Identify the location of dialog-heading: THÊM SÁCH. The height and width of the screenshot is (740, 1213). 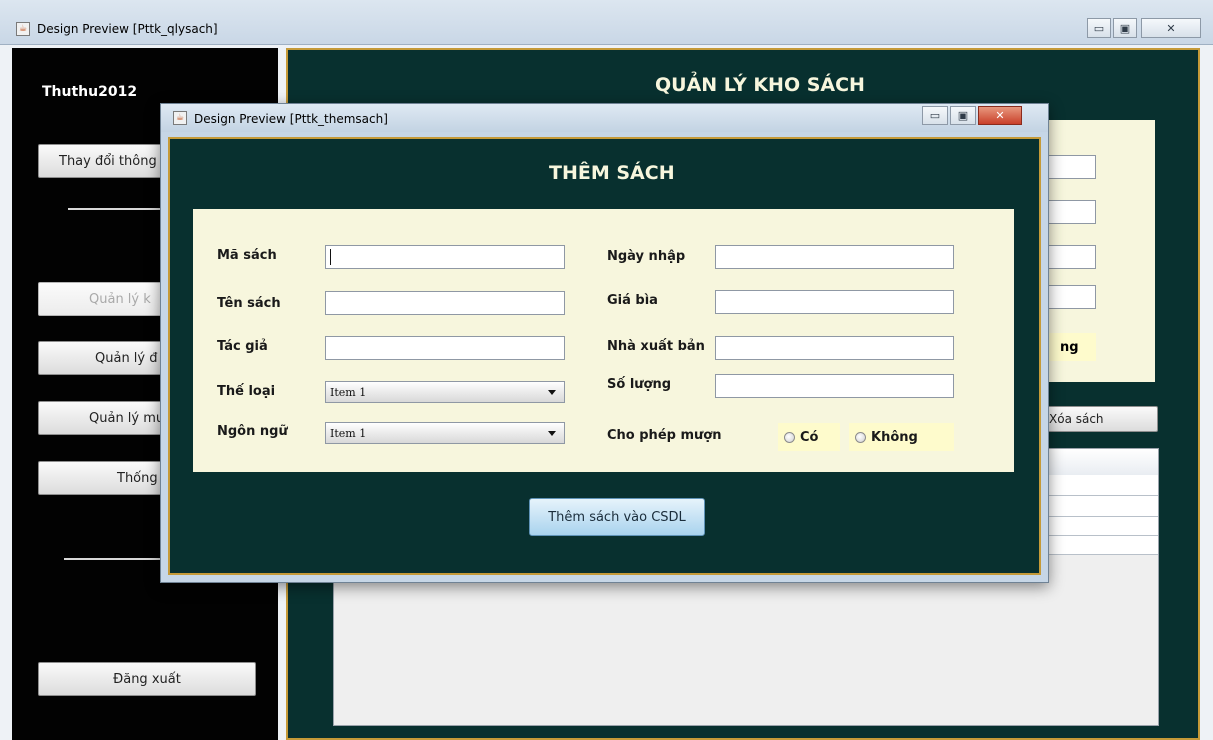
(612, 173).